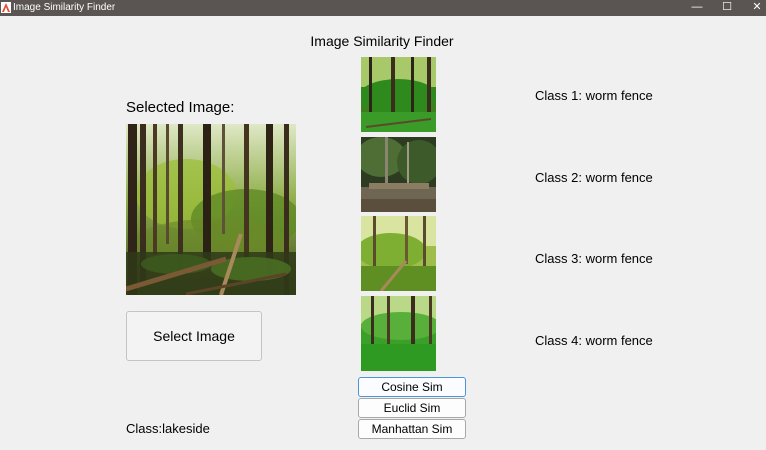 The height and width of the screenshot is (450, 766). What do you see at coordinates (180, 107) in the screenshot?
I see `selected-image-label: Selected Image:` at bounding box center [180, 107].